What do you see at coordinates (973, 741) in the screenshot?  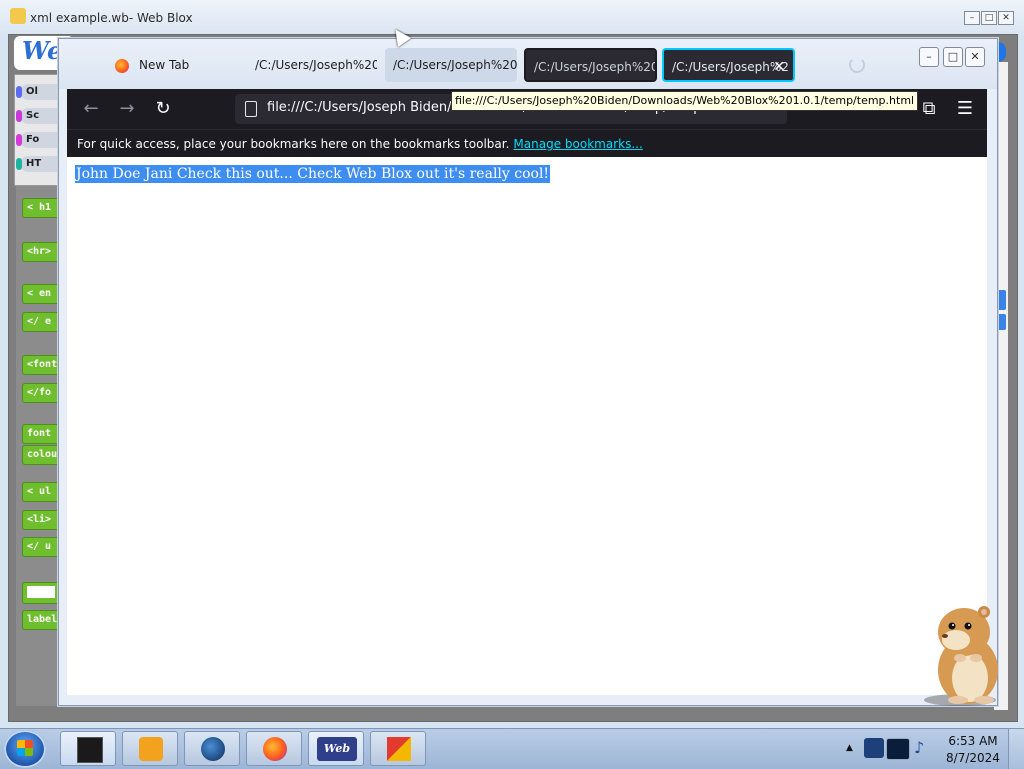 I see `clock-time: 6:53 AM` at bounding box center [973, 741].